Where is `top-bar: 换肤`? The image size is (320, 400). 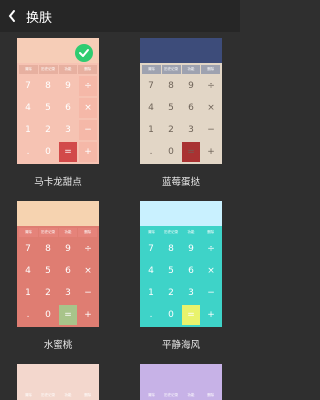
top-bar: 换肤 is located at coordinates (120, 16).